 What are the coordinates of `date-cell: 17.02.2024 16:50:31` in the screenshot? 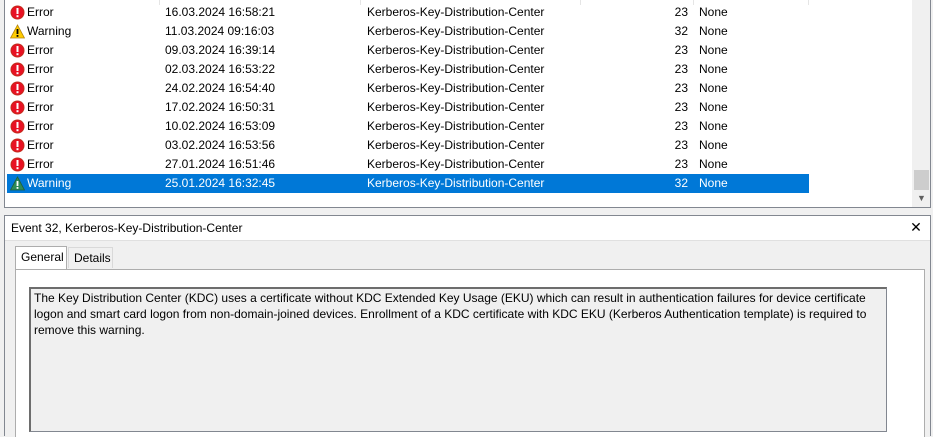 It's located at (220, 107).